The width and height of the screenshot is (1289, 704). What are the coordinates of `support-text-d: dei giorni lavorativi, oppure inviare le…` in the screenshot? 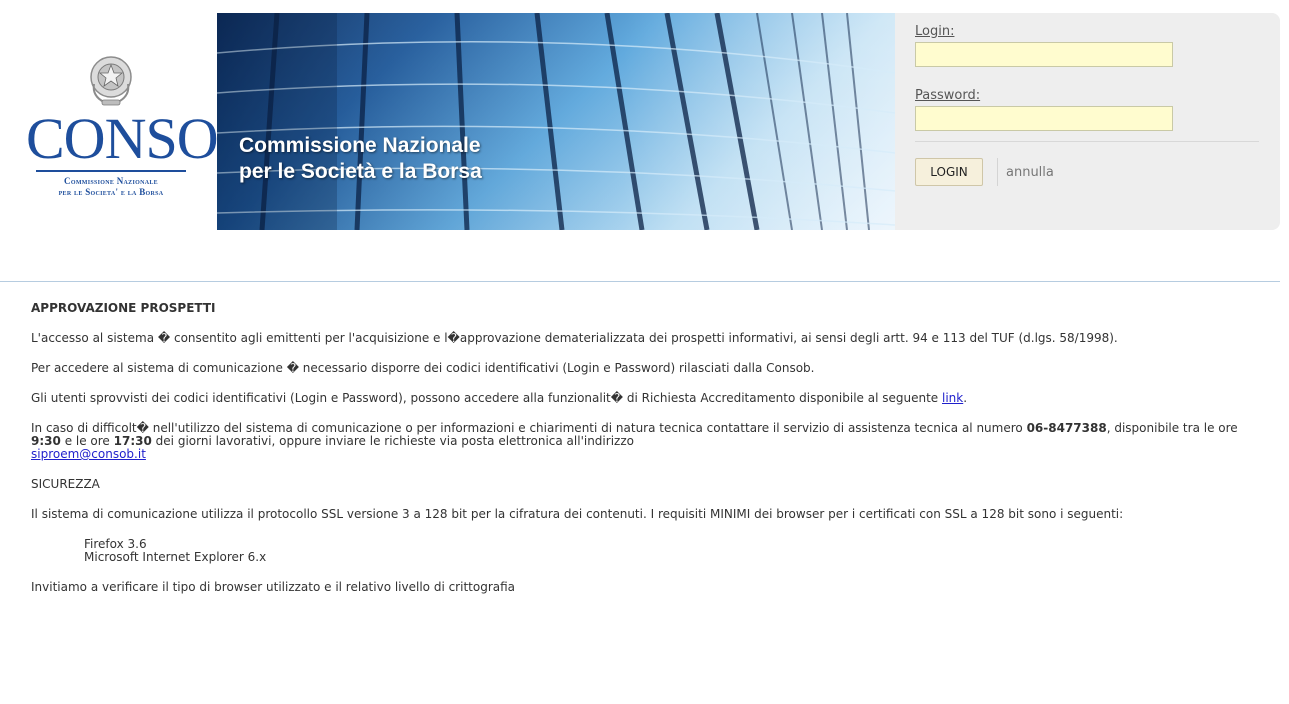 It's located at (394, 441).